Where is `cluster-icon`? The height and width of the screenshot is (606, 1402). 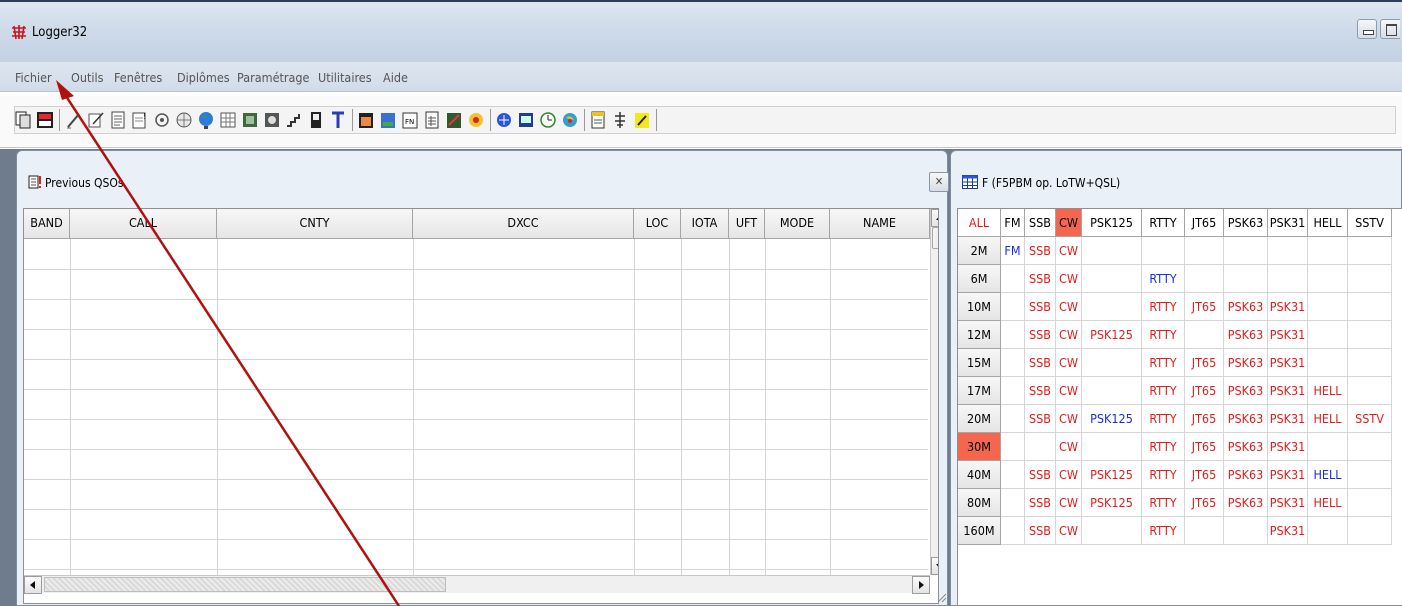
cluster-icon is located at coordinates (504, 120).